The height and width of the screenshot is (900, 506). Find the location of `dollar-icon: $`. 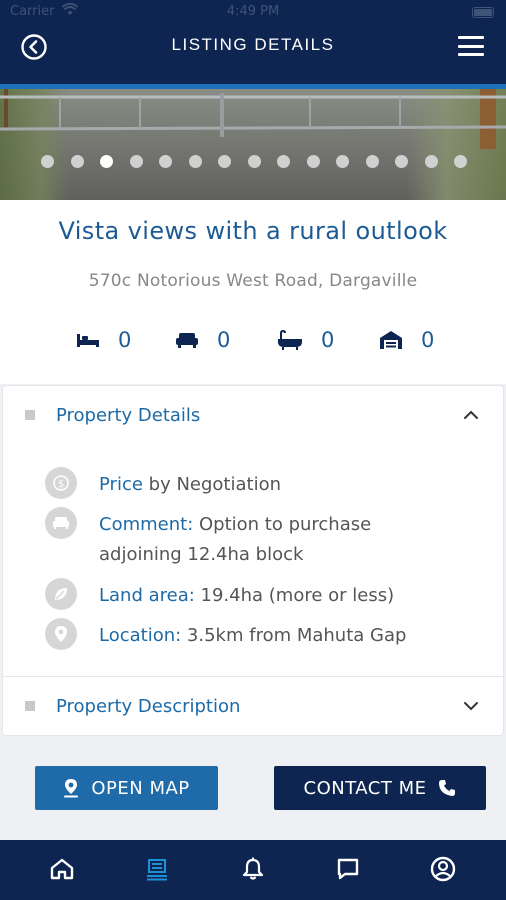

dollar-icon: $ is located at coordinates (61, 483).